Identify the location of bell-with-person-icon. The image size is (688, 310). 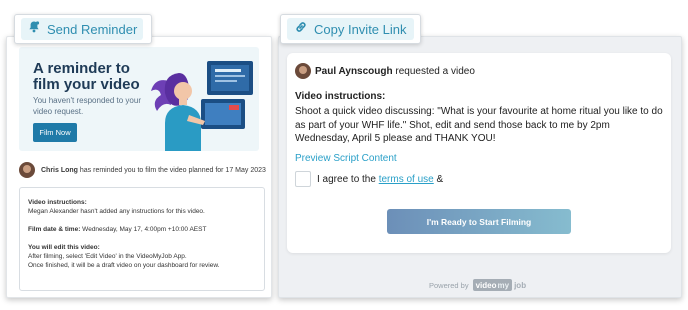
(34, 29).